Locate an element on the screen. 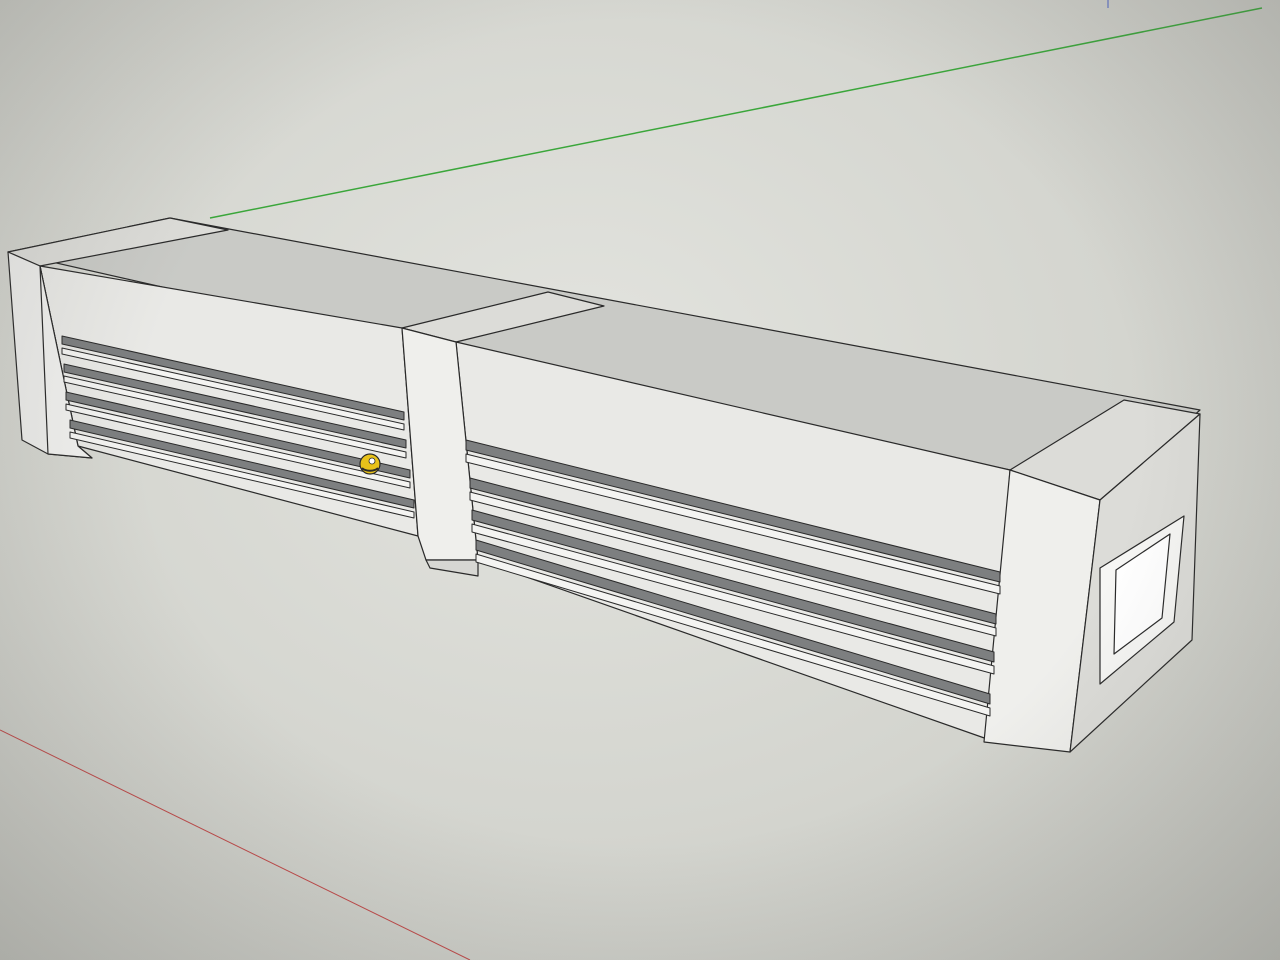  red-axis-line is located at coordinates (235, 844).